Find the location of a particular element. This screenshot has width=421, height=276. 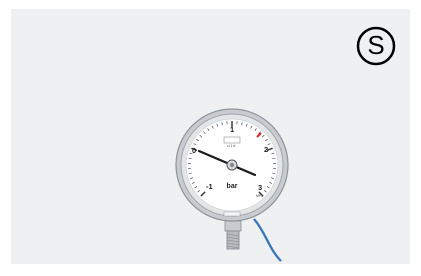

dial-label-minus1: -1 is located at coordinates (209, 186).